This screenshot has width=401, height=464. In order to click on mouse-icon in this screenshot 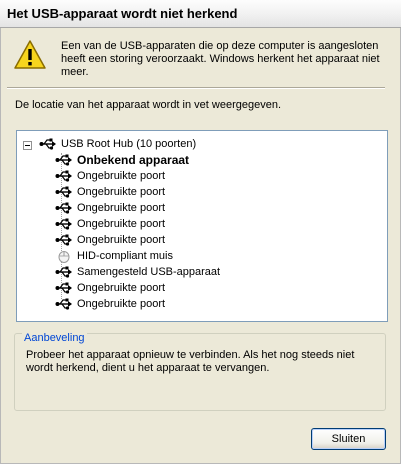, I will do `click(64, 257)`.